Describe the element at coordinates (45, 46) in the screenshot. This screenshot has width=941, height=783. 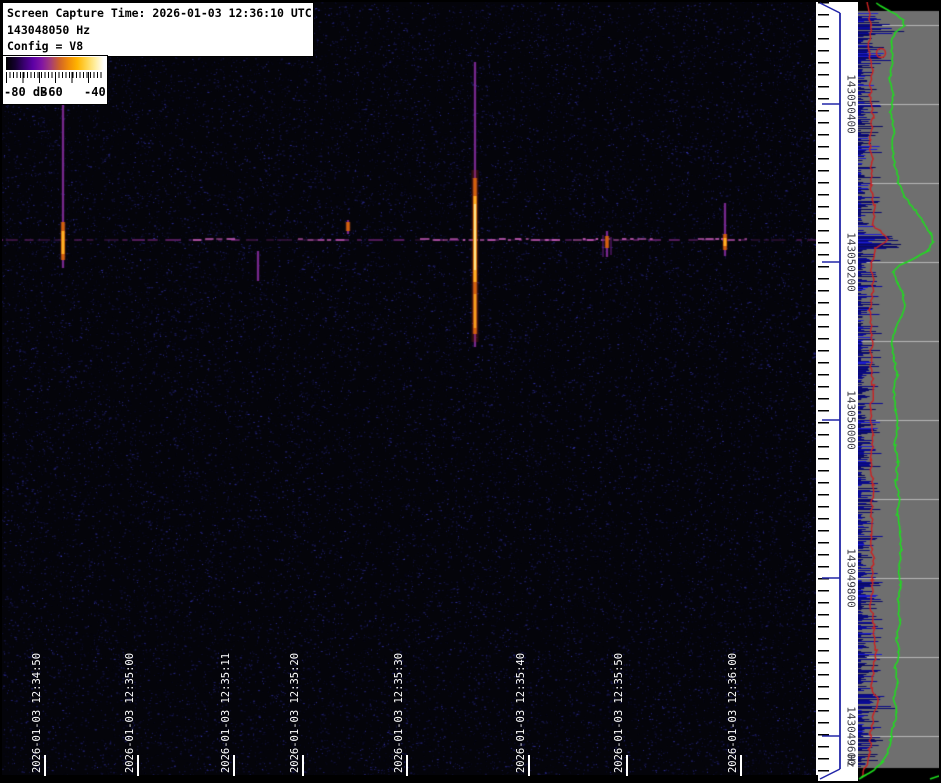
I see `config-text: Config = V8` at that location.